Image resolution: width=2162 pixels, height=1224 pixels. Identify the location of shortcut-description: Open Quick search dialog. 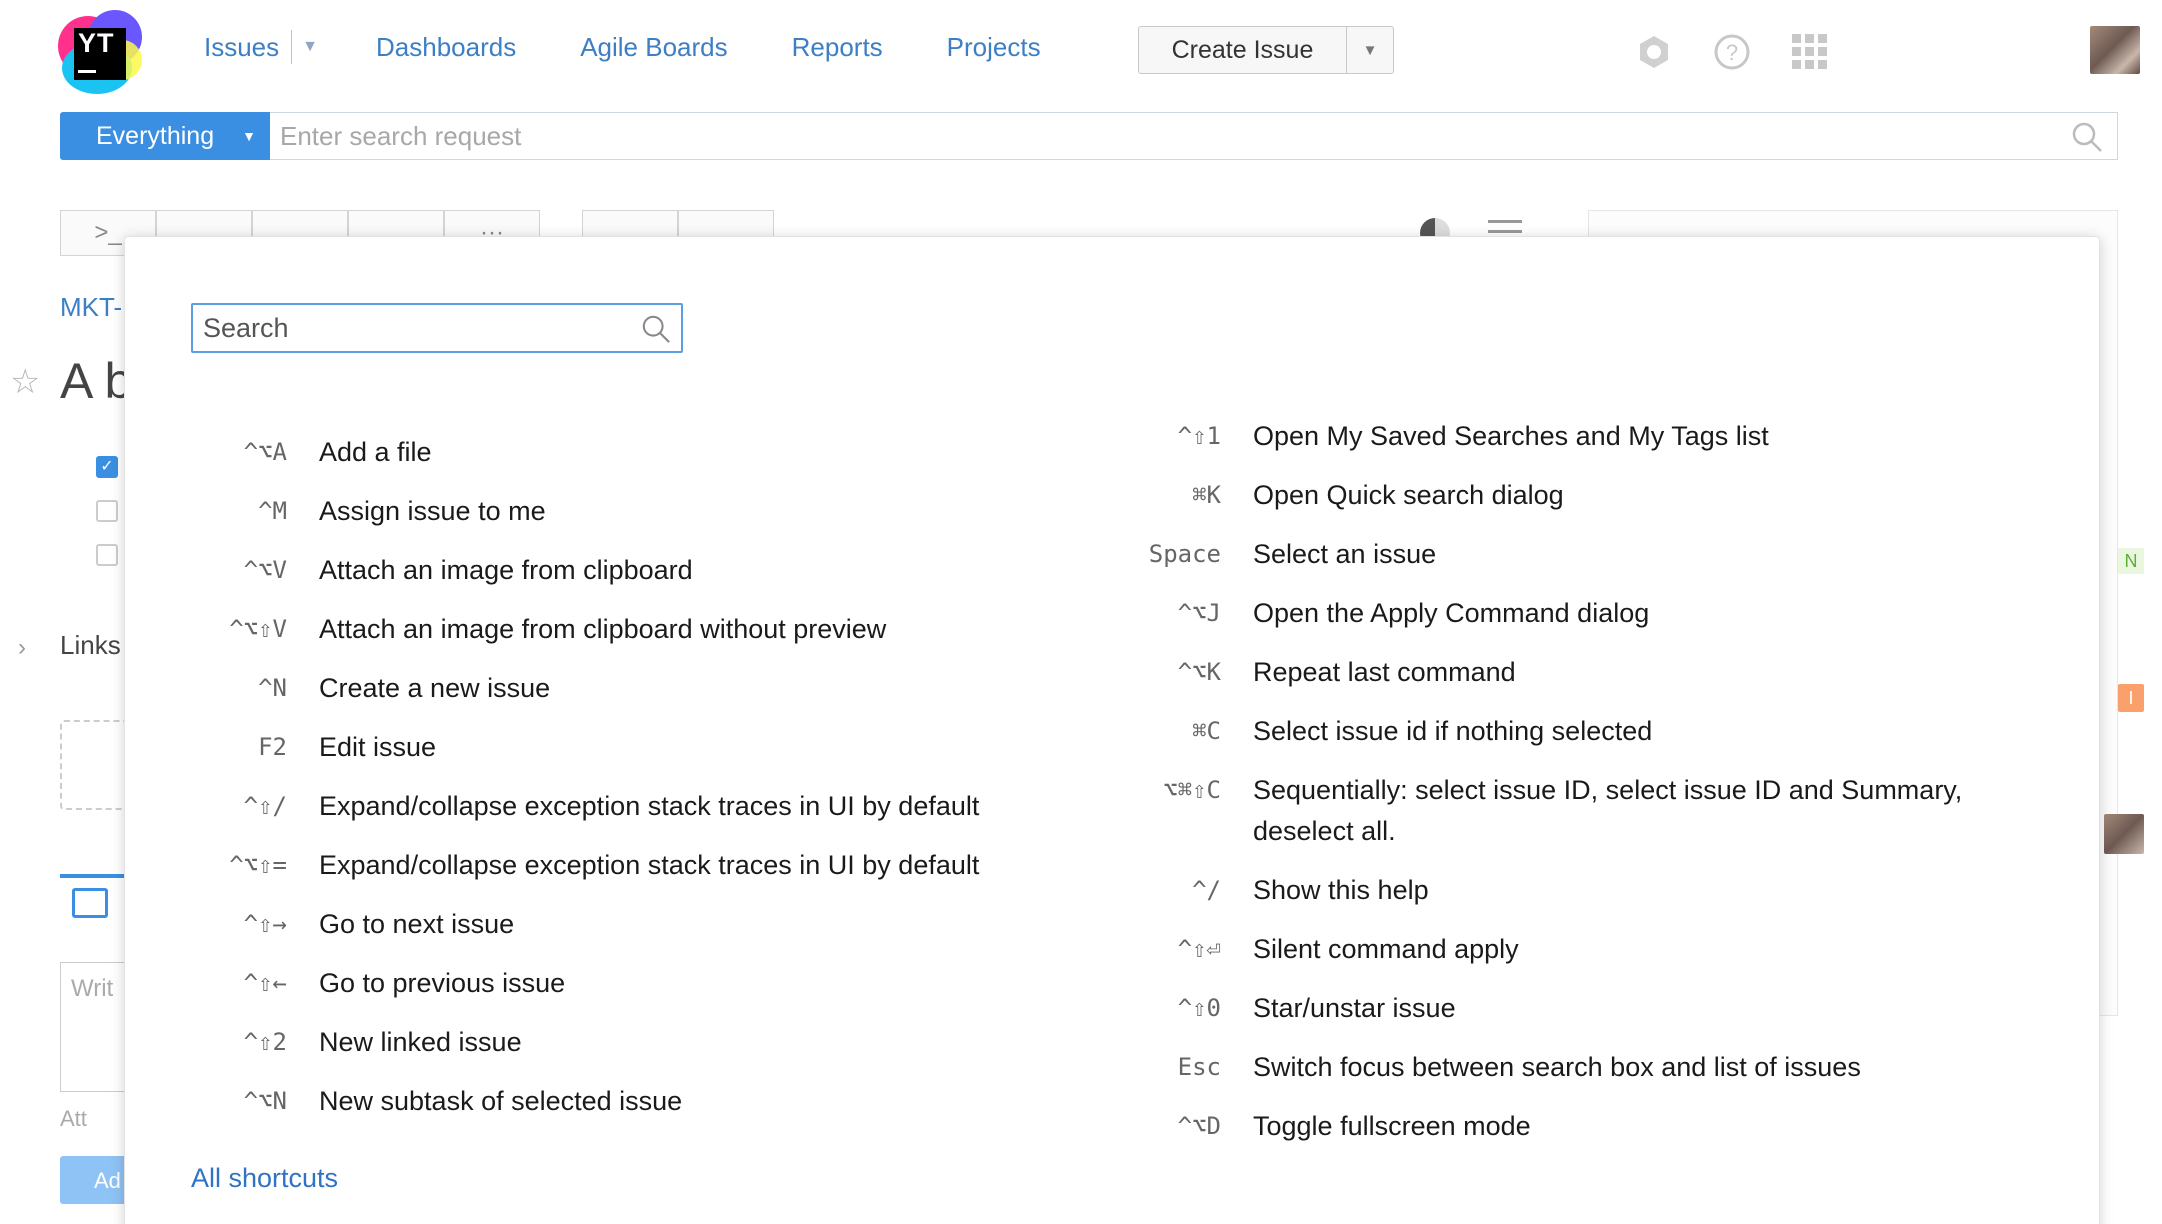
(1408, 495).